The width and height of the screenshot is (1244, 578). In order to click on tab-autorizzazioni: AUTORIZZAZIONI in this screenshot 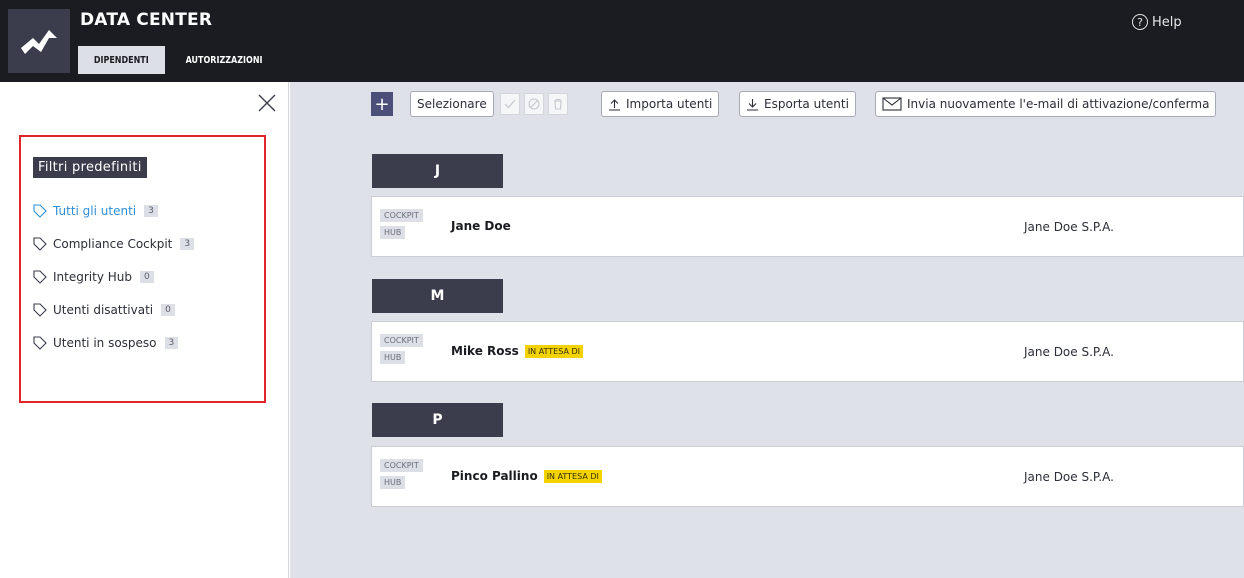, I will do `click(224, 60)`.